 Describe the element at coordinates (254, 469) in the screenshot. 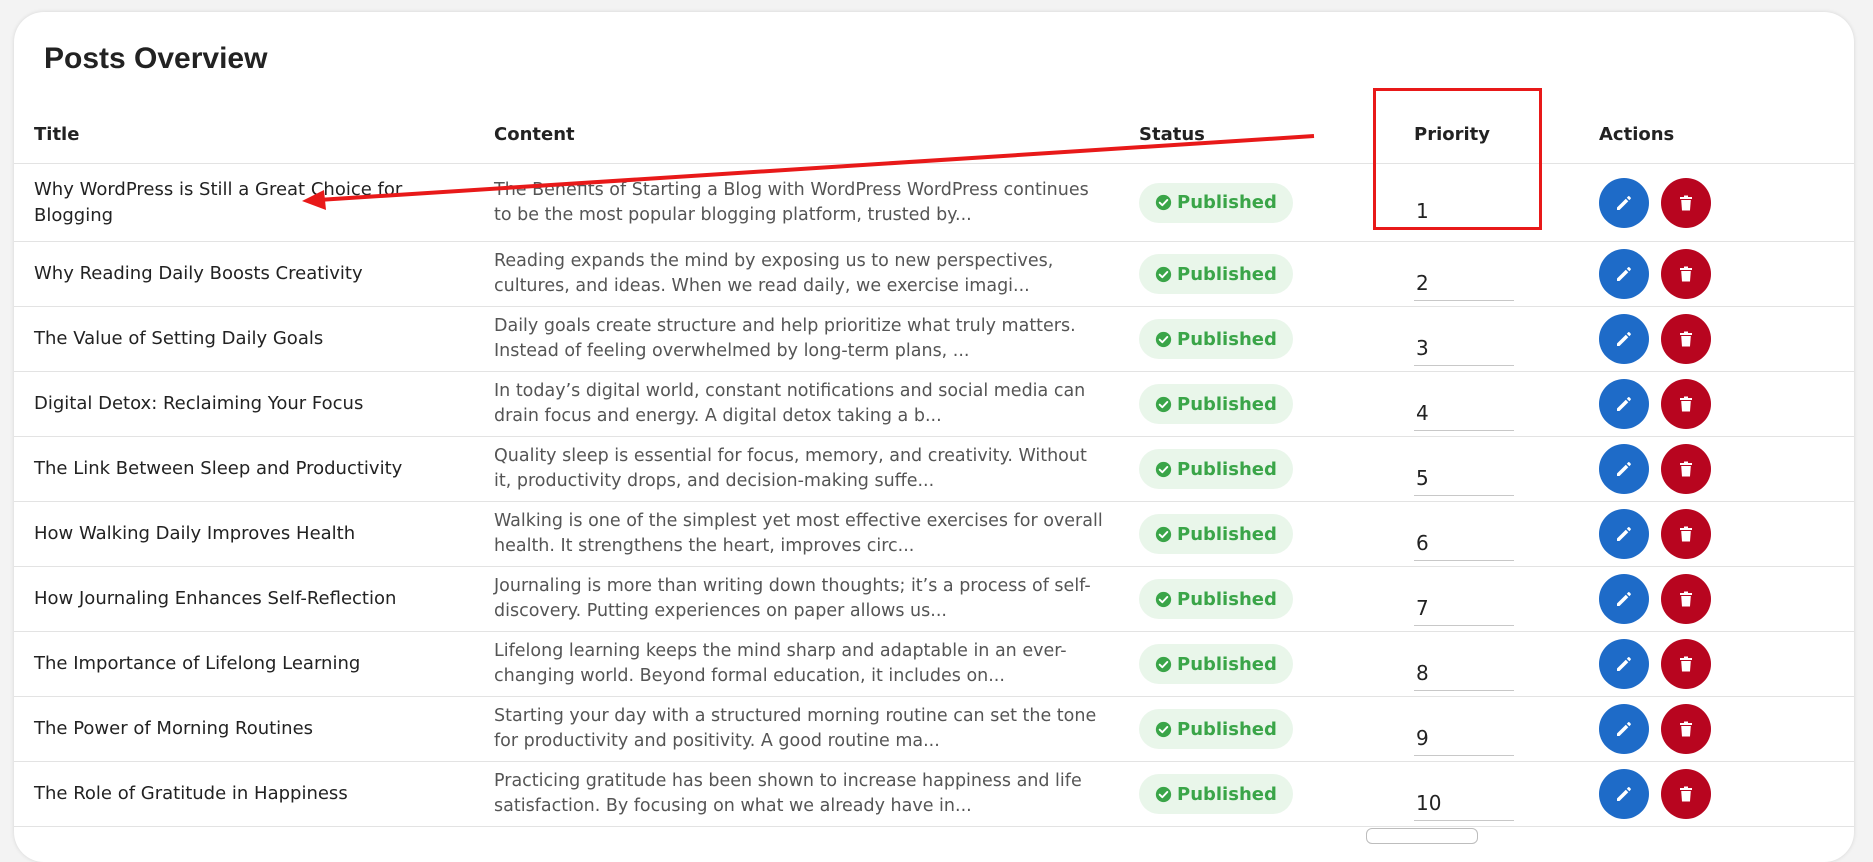

I see `post-title-cell: The Link Between Sleep and Productivity` at that location.